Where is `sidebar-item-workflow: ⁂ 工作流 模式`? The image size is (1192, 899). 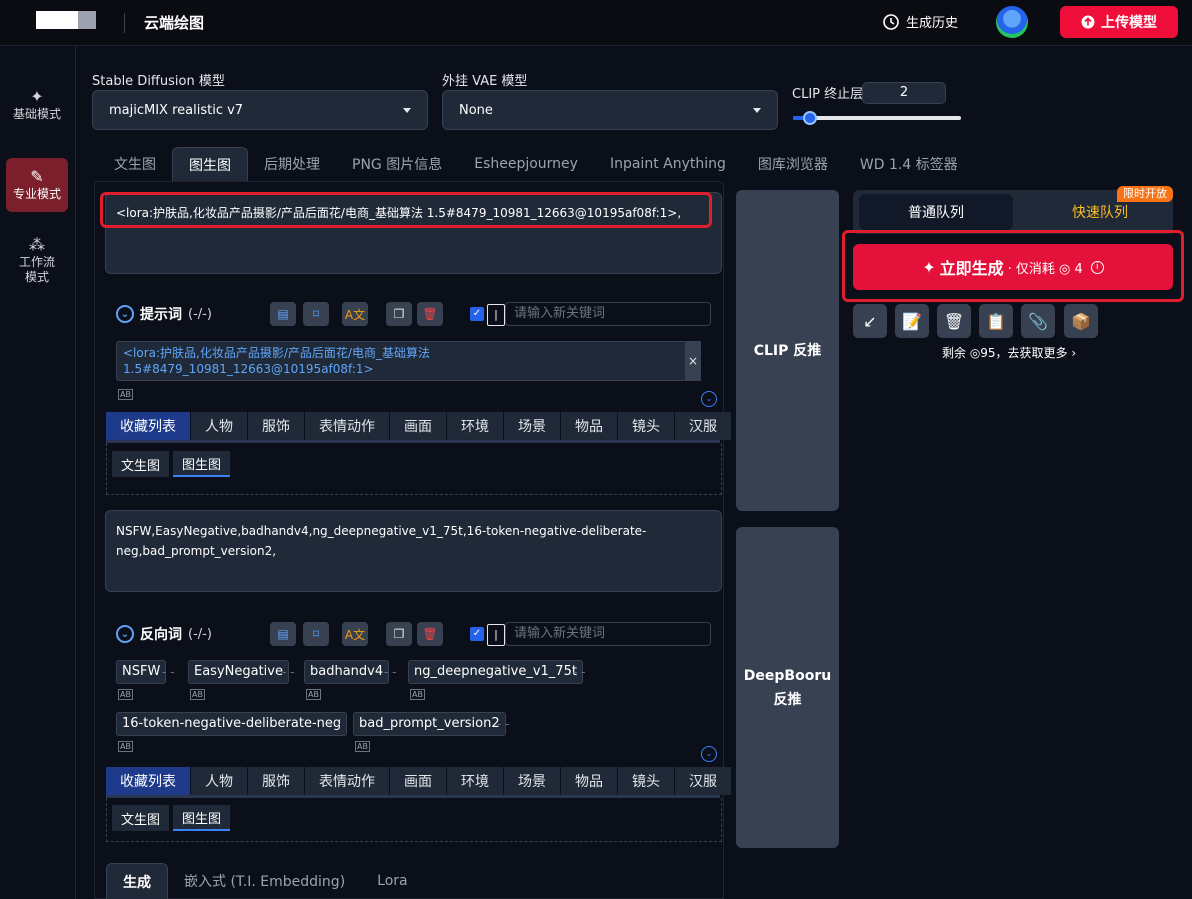
sidebar-item-workflow: ⁂ 工作流 模式 is located at coordinates (37, 261).